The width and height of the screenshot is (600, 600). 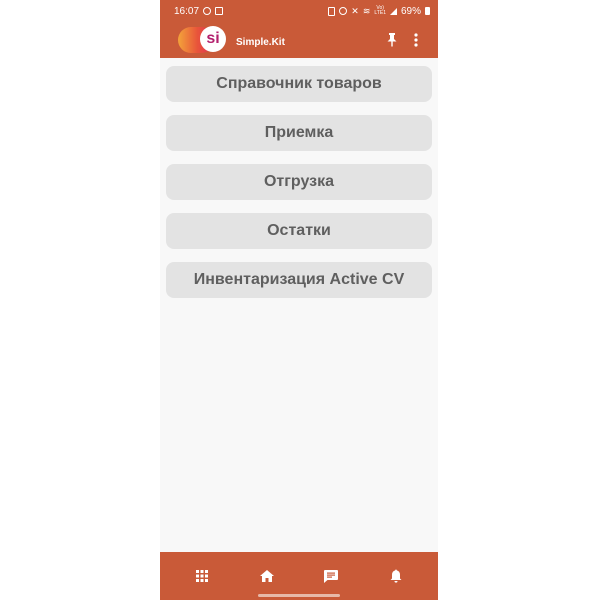 I want to click on mute-icon: ✕, so click(x=355, y=11).